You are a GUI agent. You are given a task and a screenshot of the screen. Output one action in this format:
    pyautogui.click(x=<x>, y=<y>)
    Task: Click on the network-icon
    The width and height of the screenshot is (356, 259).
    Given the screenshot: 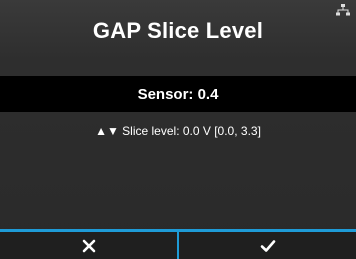 What is the action you would take?
    pyautogui.click(x=343, y=10)
    